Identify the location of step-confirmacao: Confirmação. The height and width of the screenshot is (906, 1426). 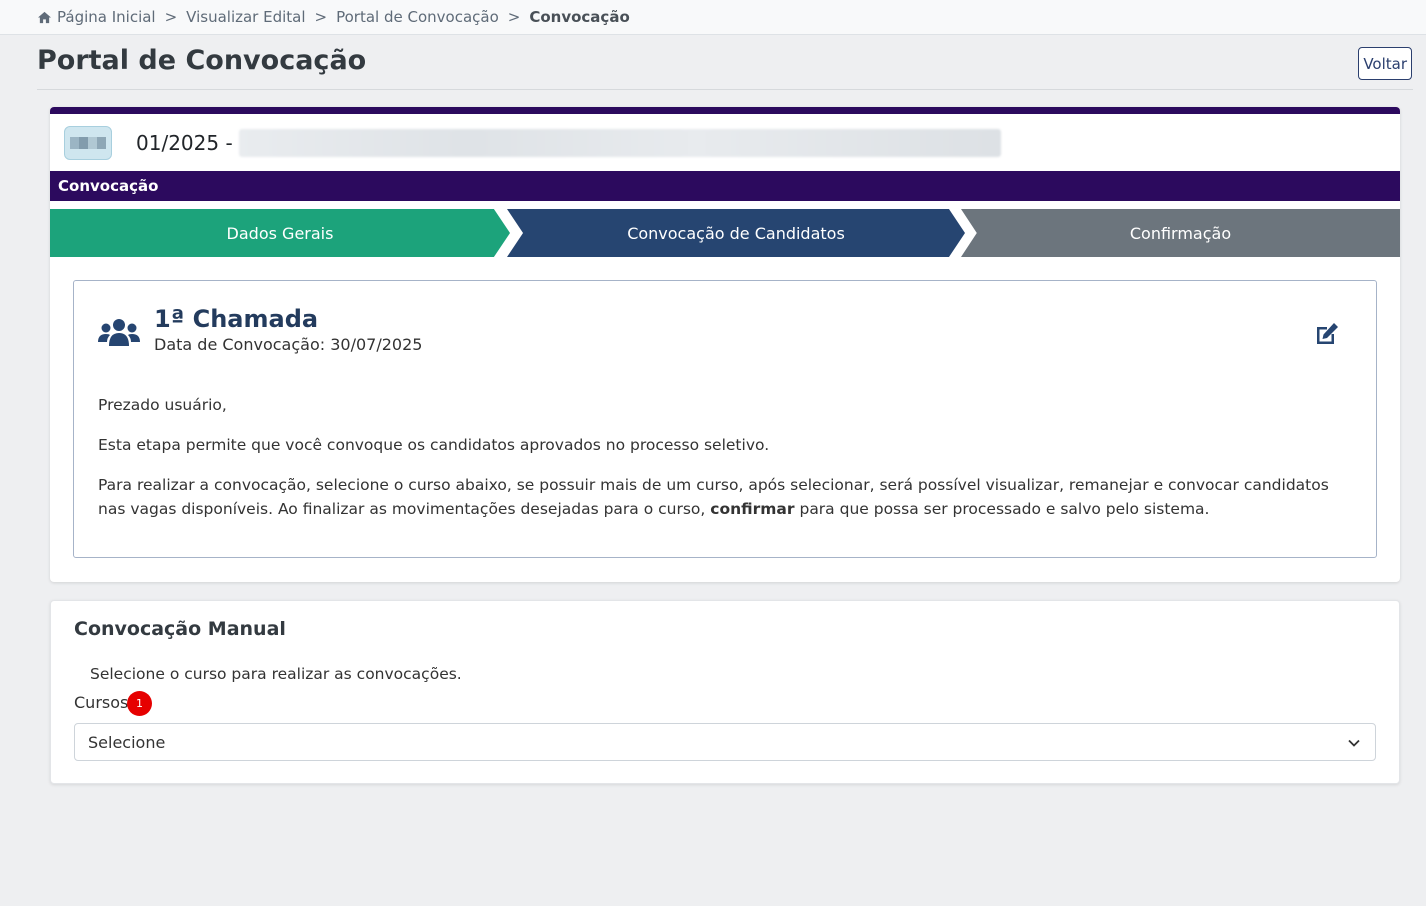
(1180, 233).